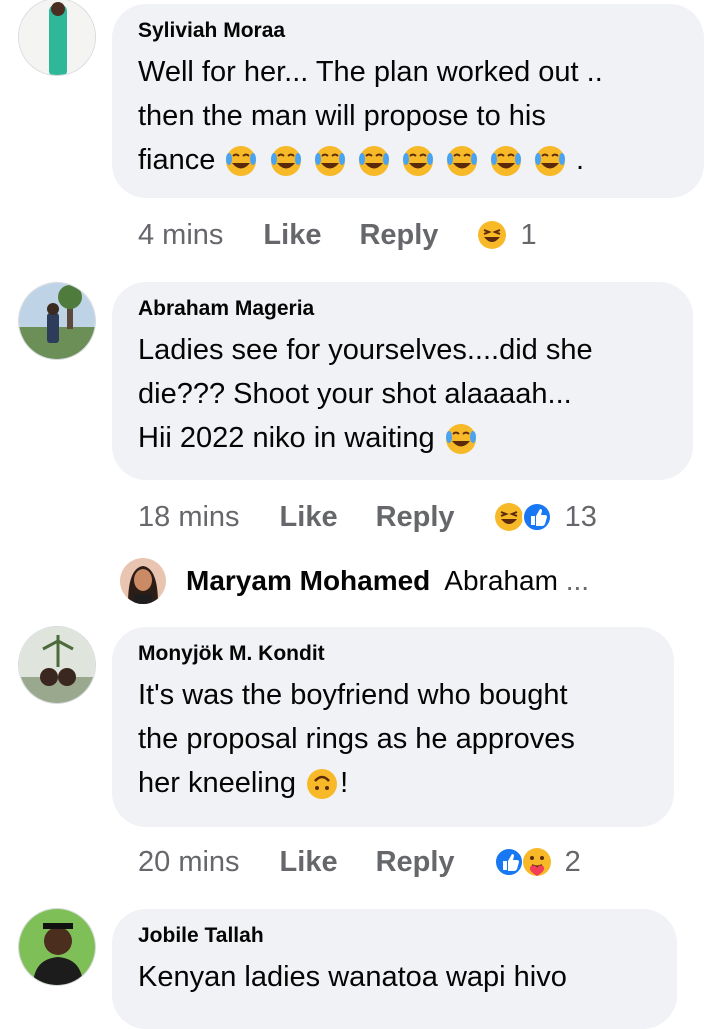 This screenshot has width=711, height=1029. What do you see at coordinates (399, 160) in the screenshot?
I see `tears-of-joy-emoji-row` at bounding box center [399, 160].